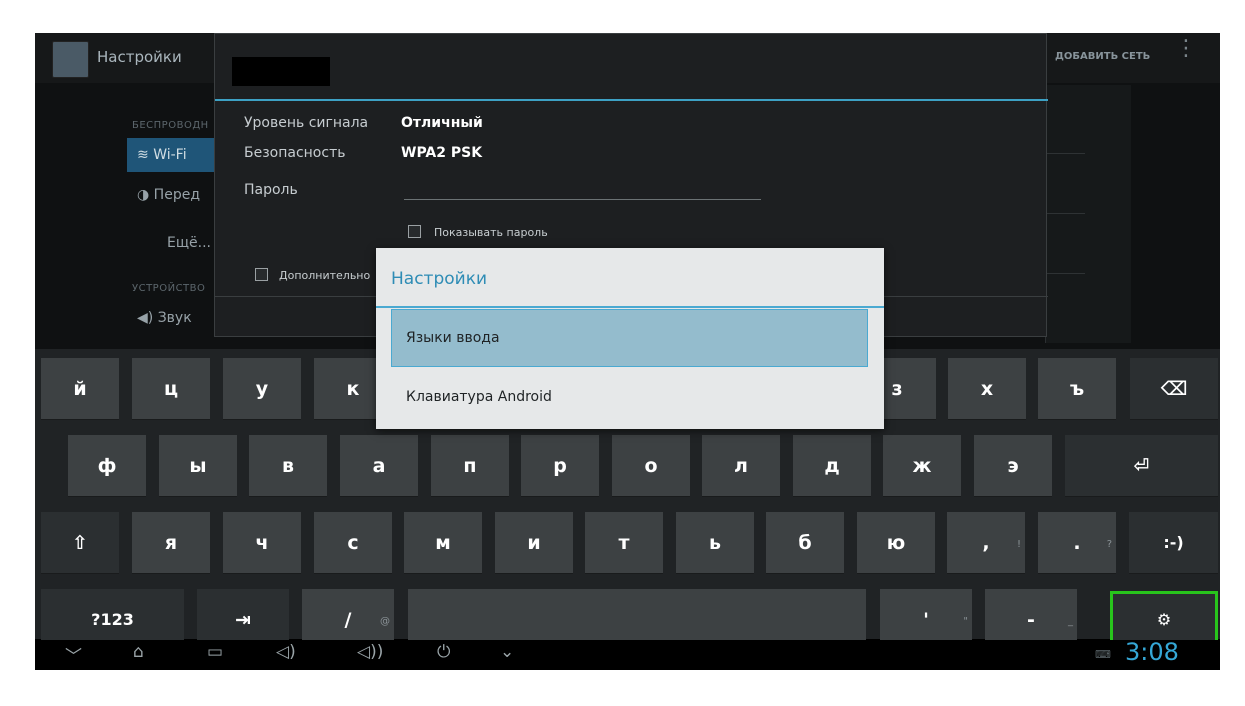 Image resolution: width=1245 pixels, height=706 pixels. I want to click on key: я, so click(171, 543).